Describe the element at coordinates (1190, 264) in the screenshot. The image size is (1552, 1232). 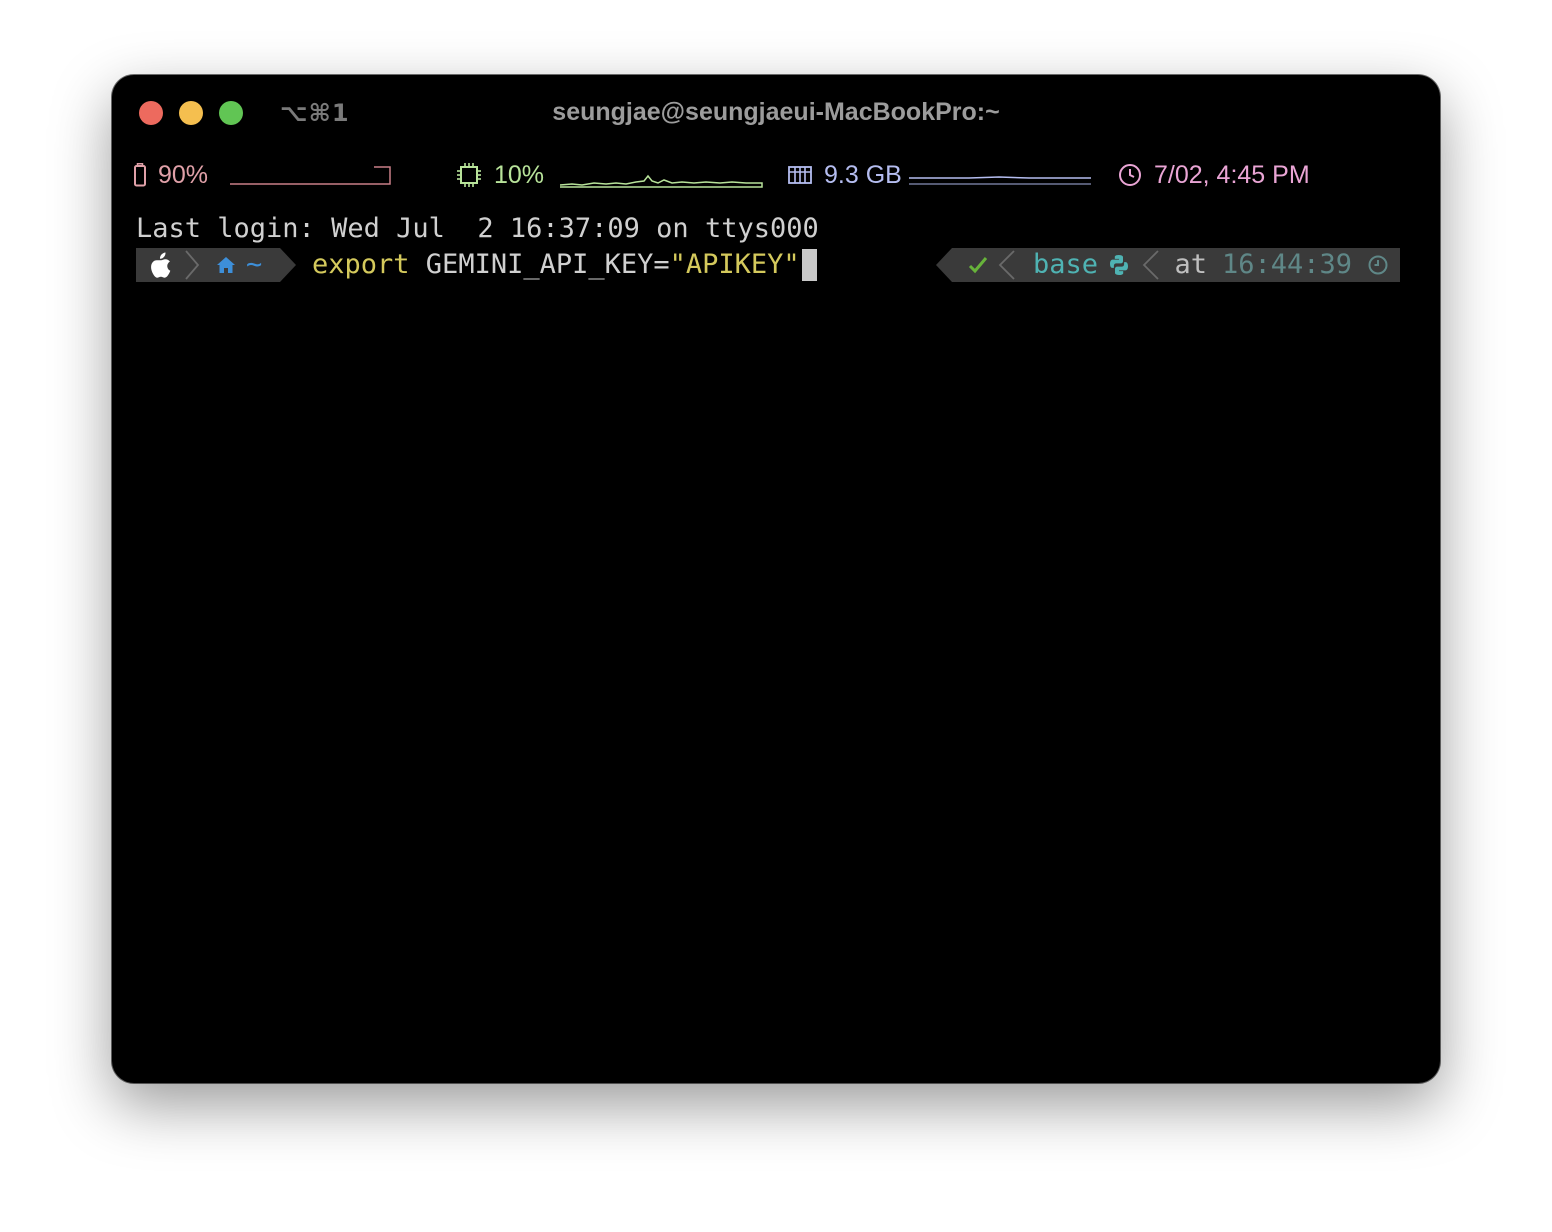
I see `at-label: at` at that location.